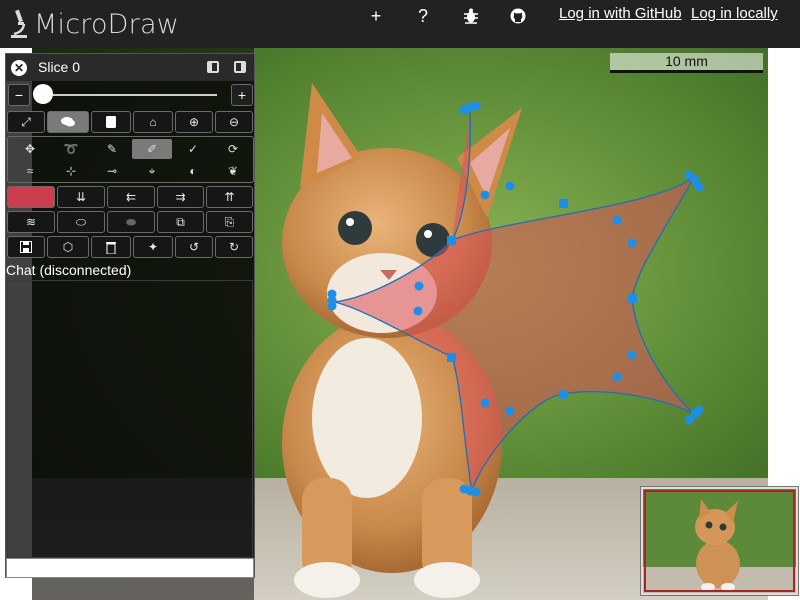  What do you see at coordinates (152, 149) in the screenshot?
I see `select-icon: ✐` at bounding box center [152, 149].